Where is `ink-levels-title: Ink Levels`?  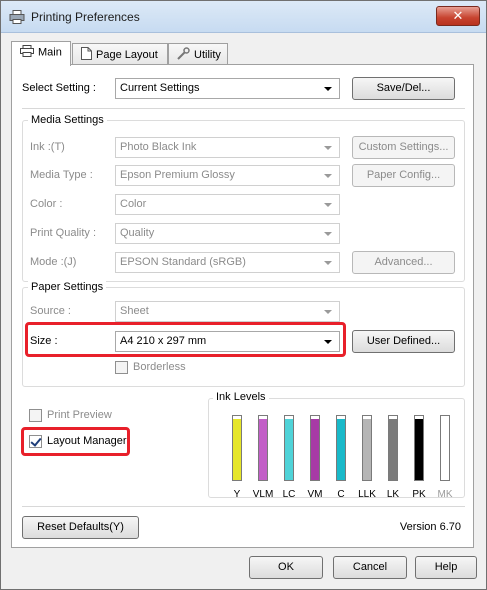
ink-levels-title: Ink Levels is located at coordinates (241, 397).